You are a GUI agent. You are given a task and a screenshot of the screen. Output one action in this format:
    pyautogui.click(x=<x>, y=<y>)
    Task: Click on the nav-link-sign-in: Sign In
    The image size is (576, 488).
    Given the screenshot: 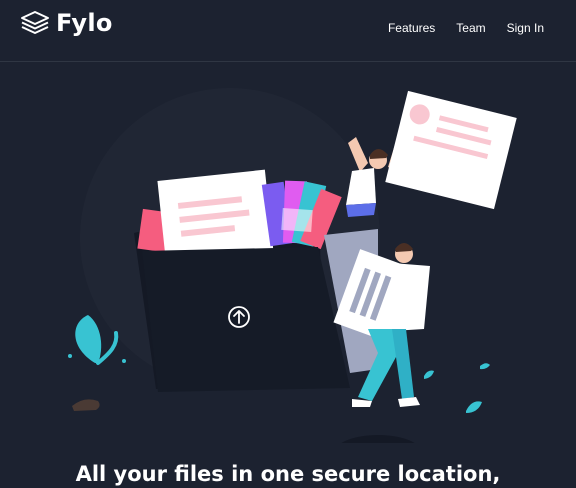 What is the action you would take?
    pyautogui.click(x=525, y=28)
    